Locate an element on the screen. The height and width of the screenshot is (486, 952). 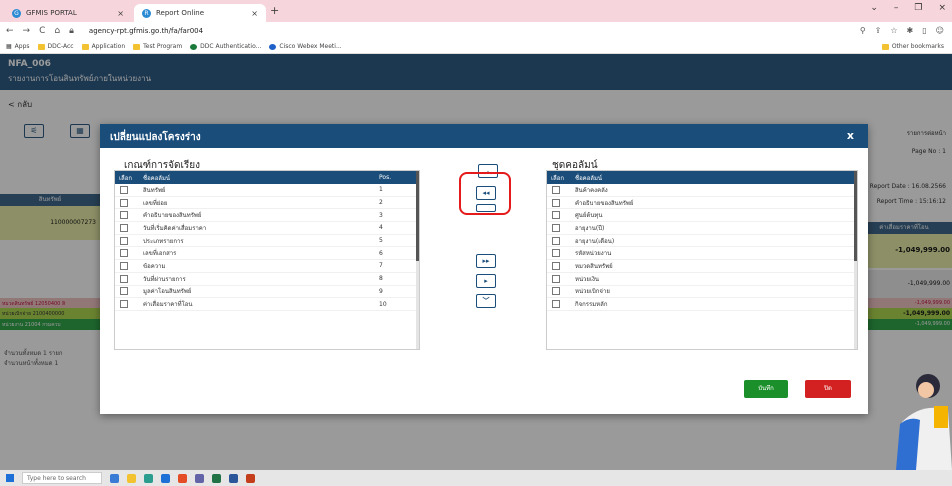
task-view-icon is located at coordinates (114, 478).